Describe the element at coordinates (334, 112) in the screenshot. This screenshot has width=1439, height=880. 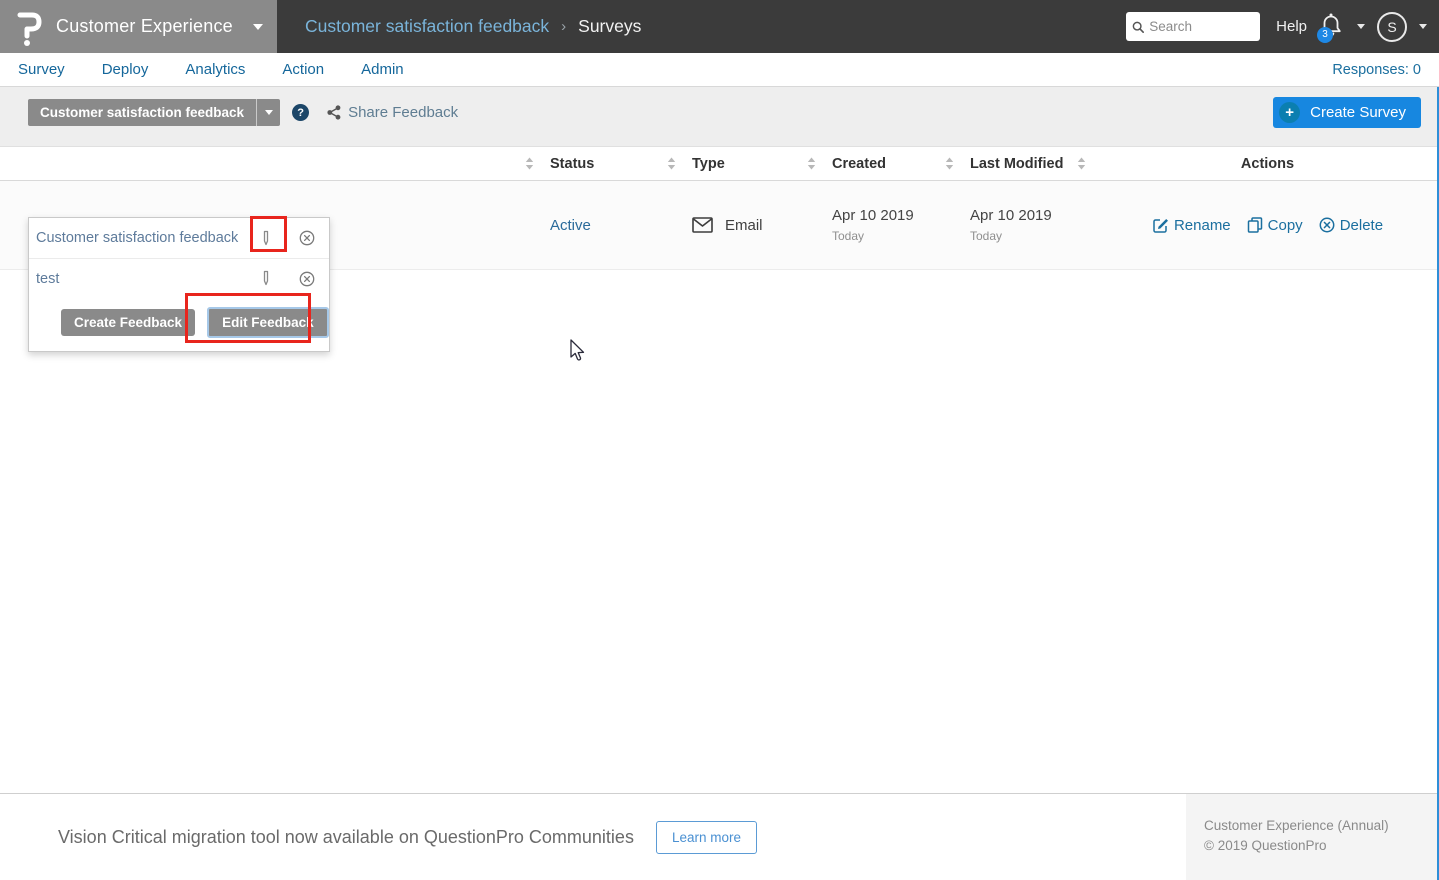
I see `share-icon` at that location.